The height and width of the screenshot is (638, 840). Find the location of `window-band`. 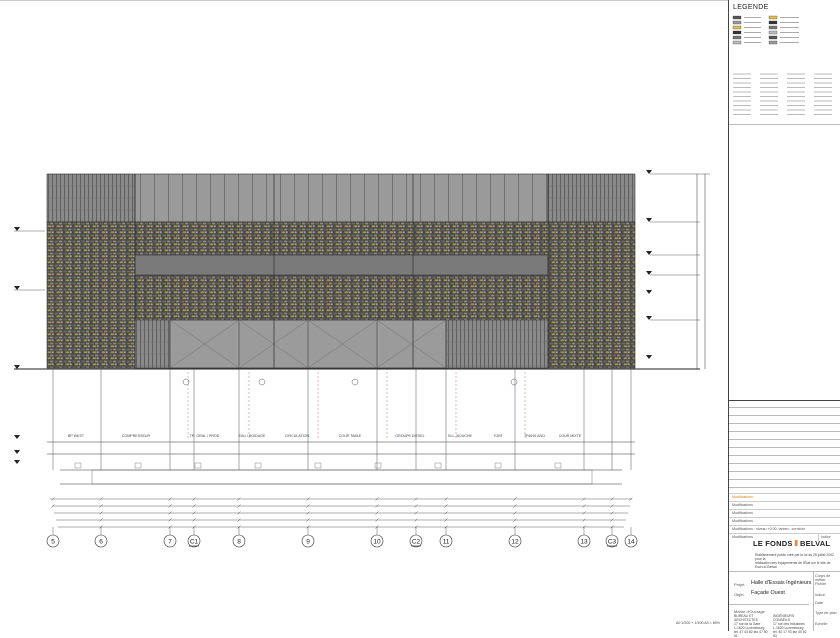

window-band is located at coordinates (341, 265).